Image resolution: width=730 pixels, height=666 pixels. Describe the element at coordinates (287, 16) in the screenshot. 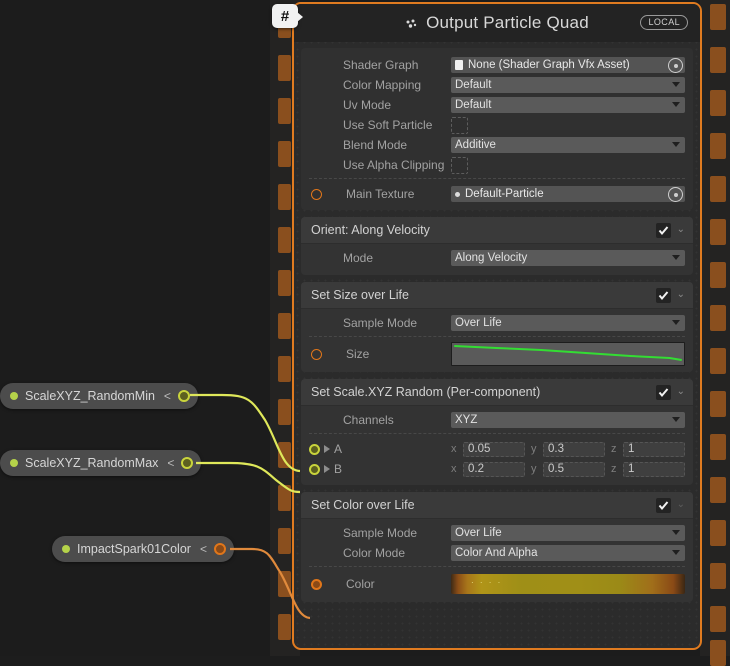

I see `system-index-badge: #` at that location.